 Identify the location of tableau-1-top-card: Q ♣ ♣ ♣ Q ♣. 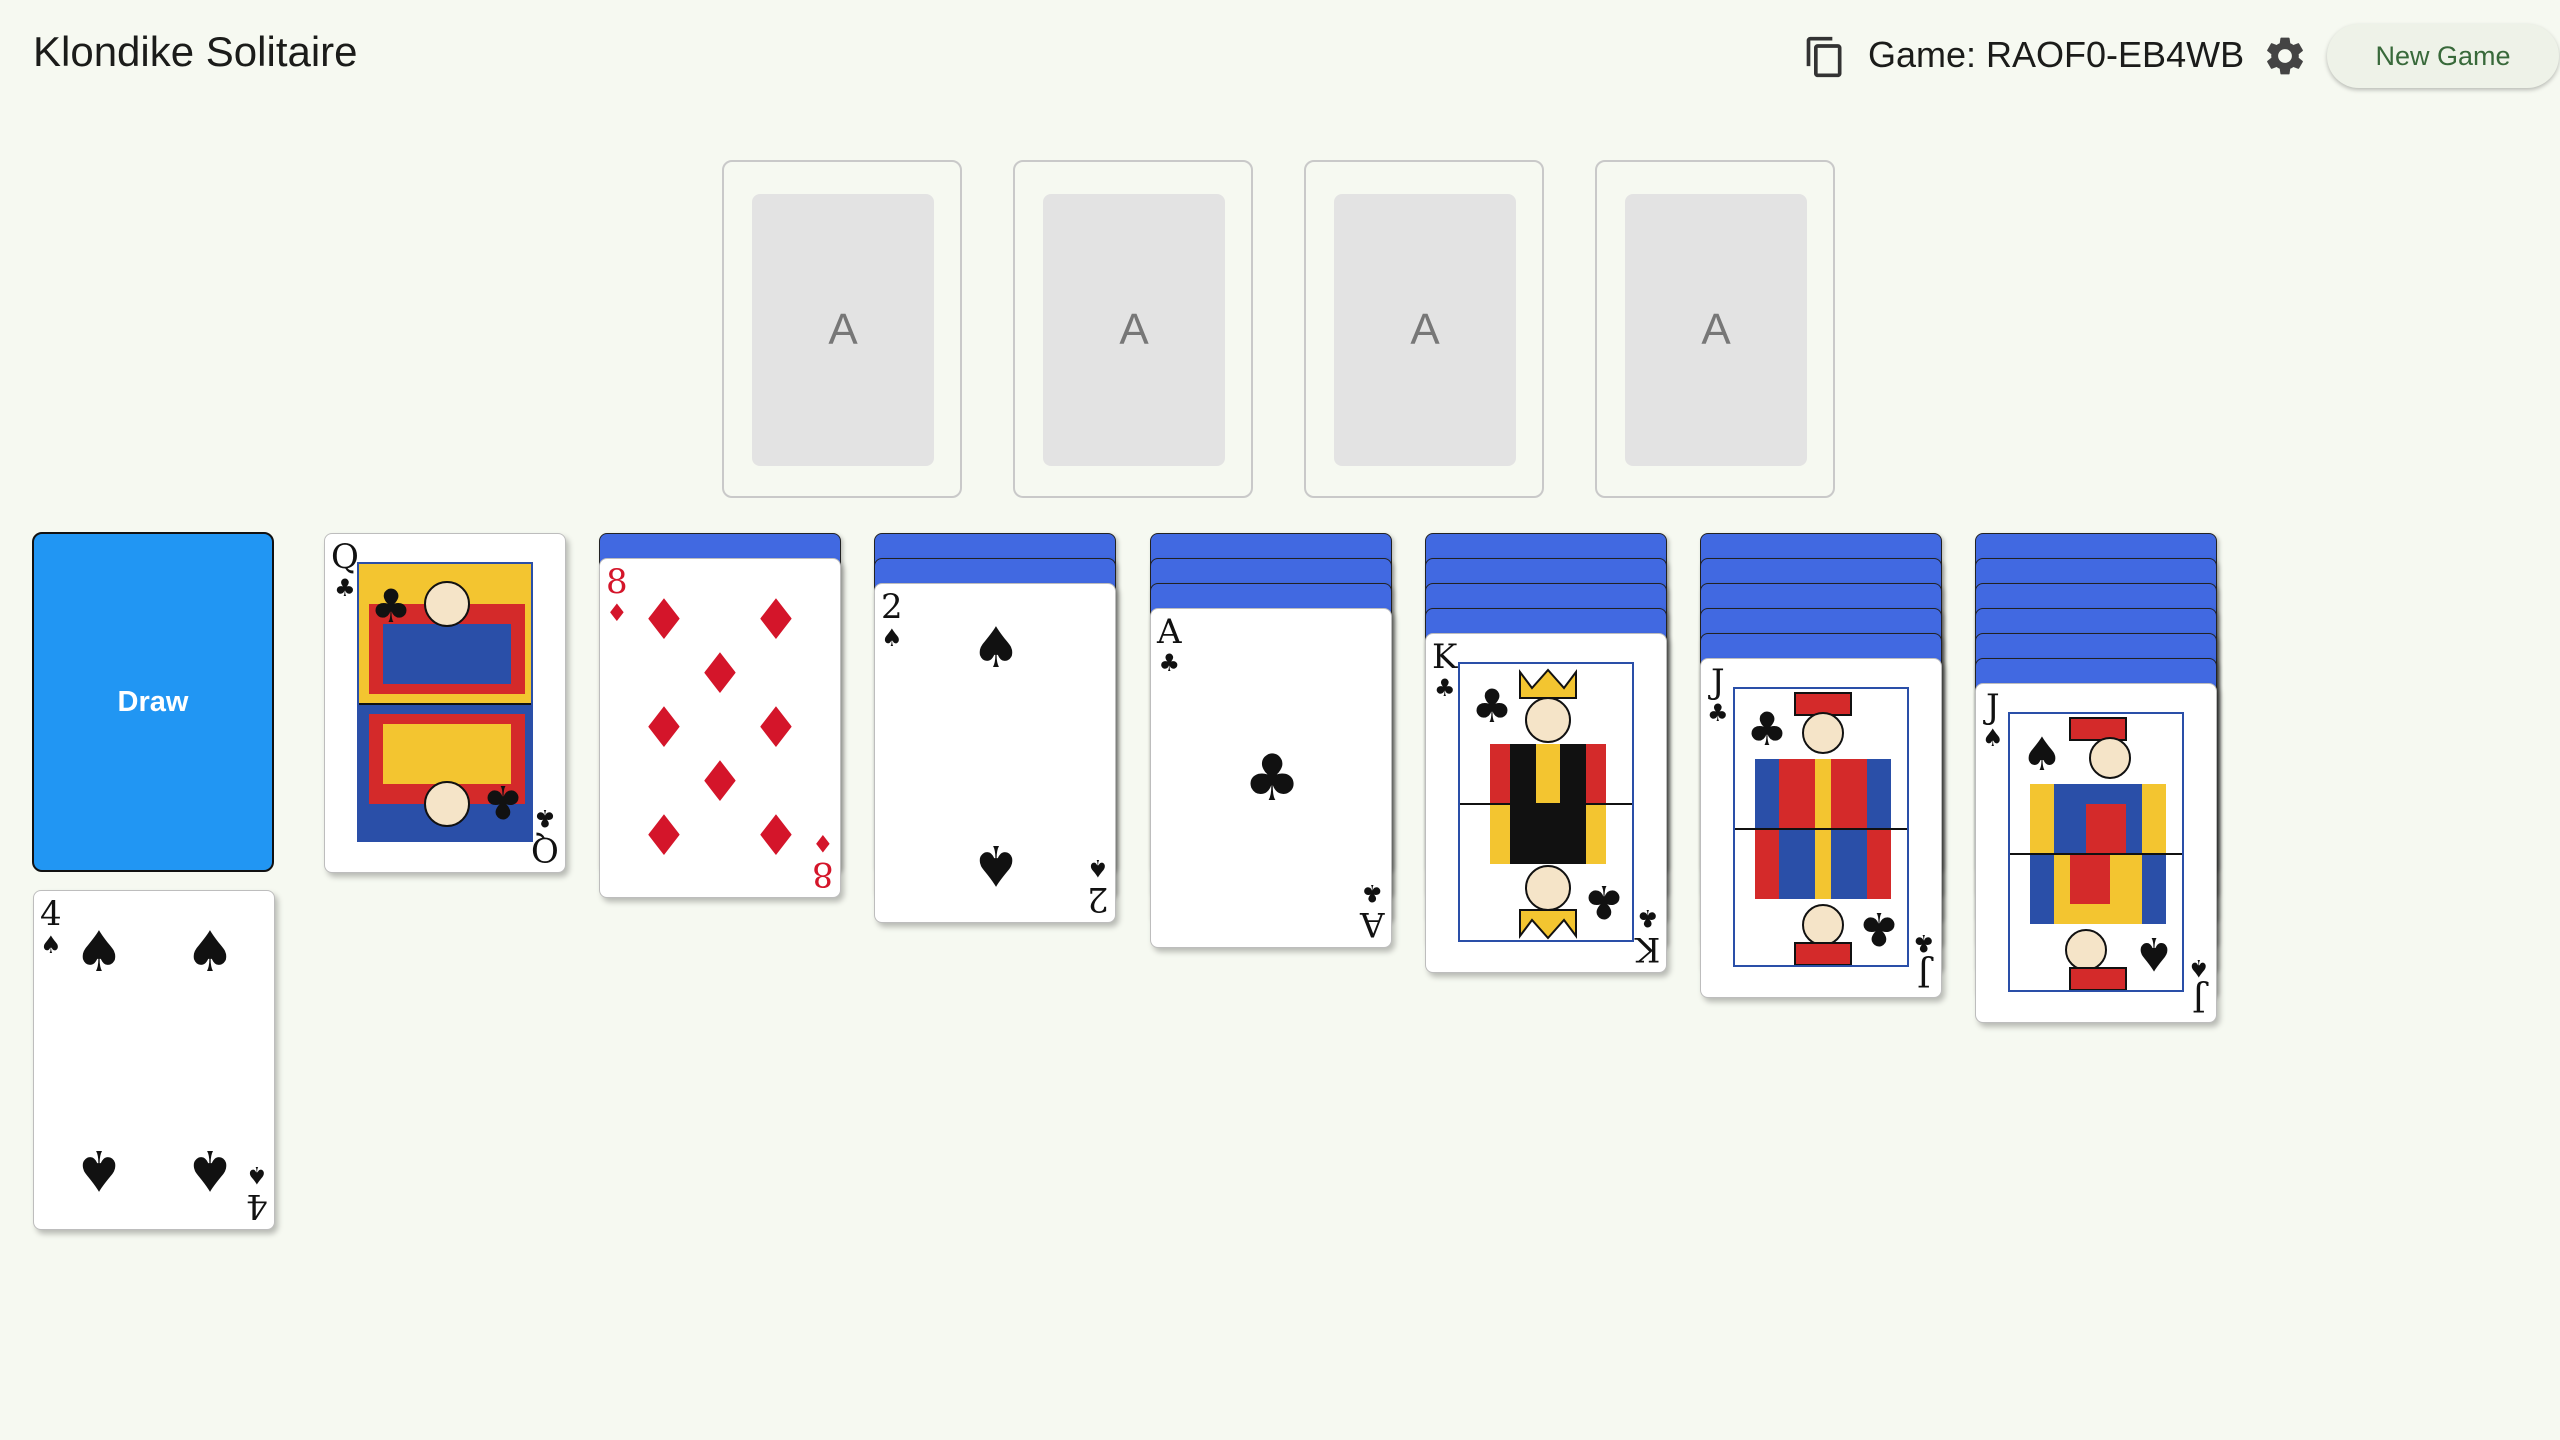
(445, 703).